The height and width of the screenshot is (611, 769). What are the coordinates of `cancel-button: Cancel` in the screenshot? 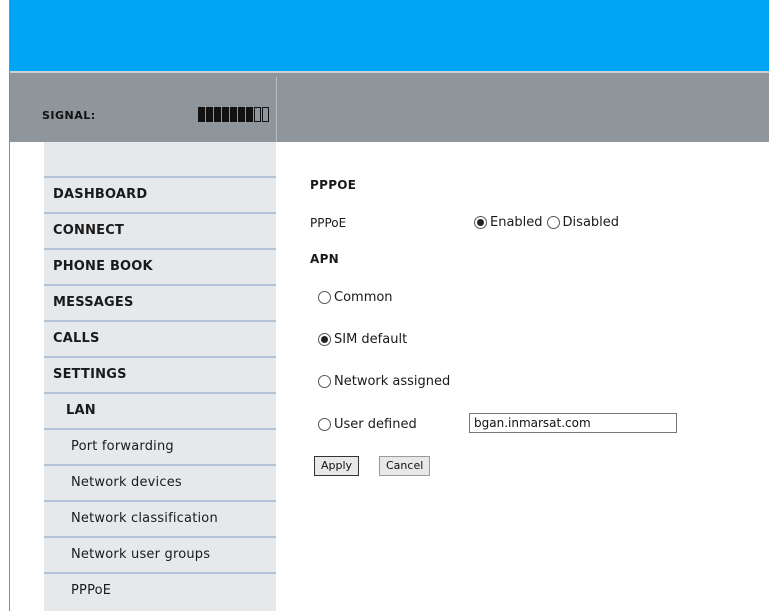 It's located at (405, 466).